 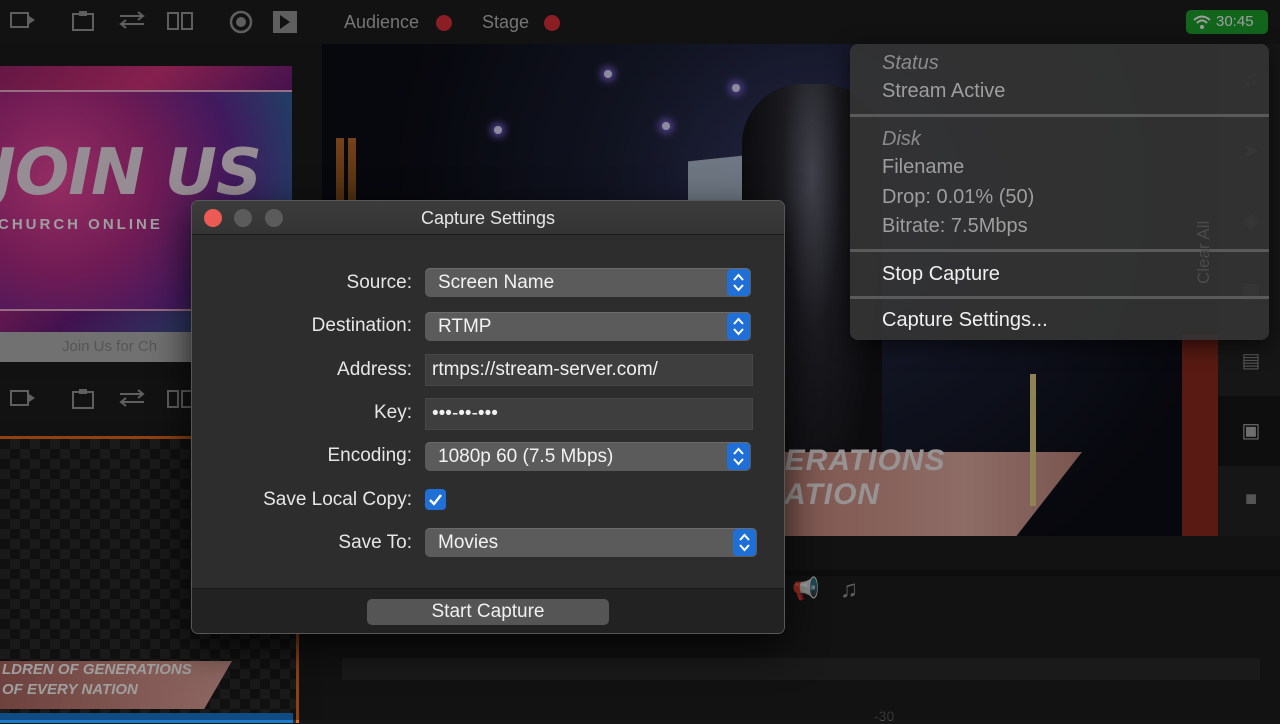 What do you see at coordinates (392, 412) in the screenshot?
I see `key-label: Key:` at bounding box center [392, 412].